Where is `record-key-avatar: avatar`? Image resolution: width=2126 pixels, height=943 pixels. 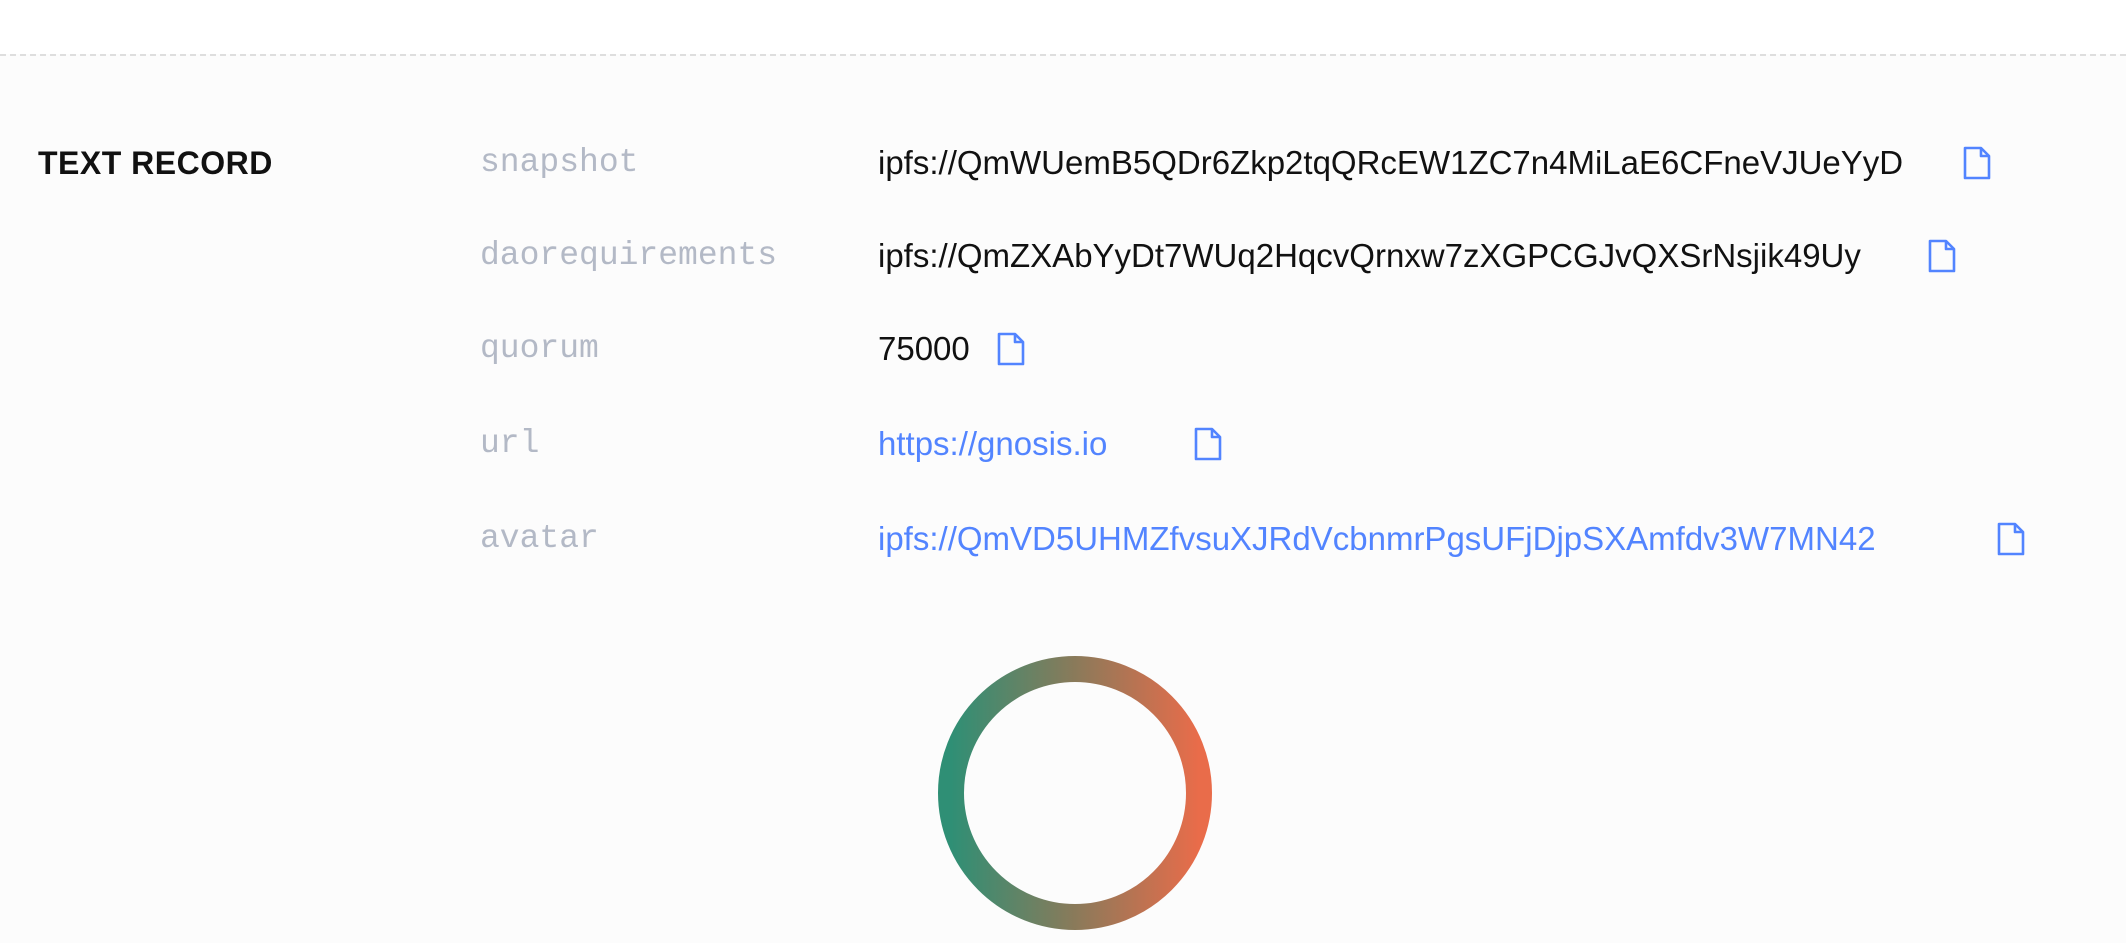
record-key-avatar: avatar is located at coordinates (539, 538).